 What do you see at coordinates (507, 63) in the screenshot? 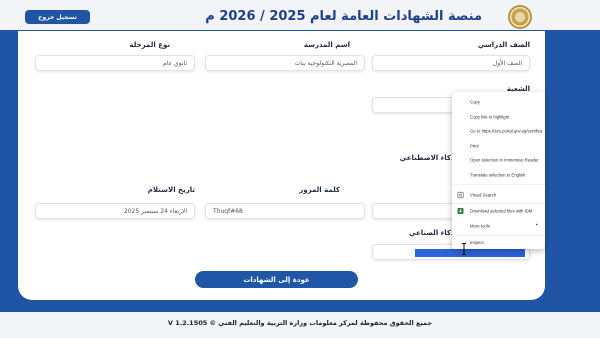
I see `grade-value: الصف الأول` at bounding box center [507, 63].